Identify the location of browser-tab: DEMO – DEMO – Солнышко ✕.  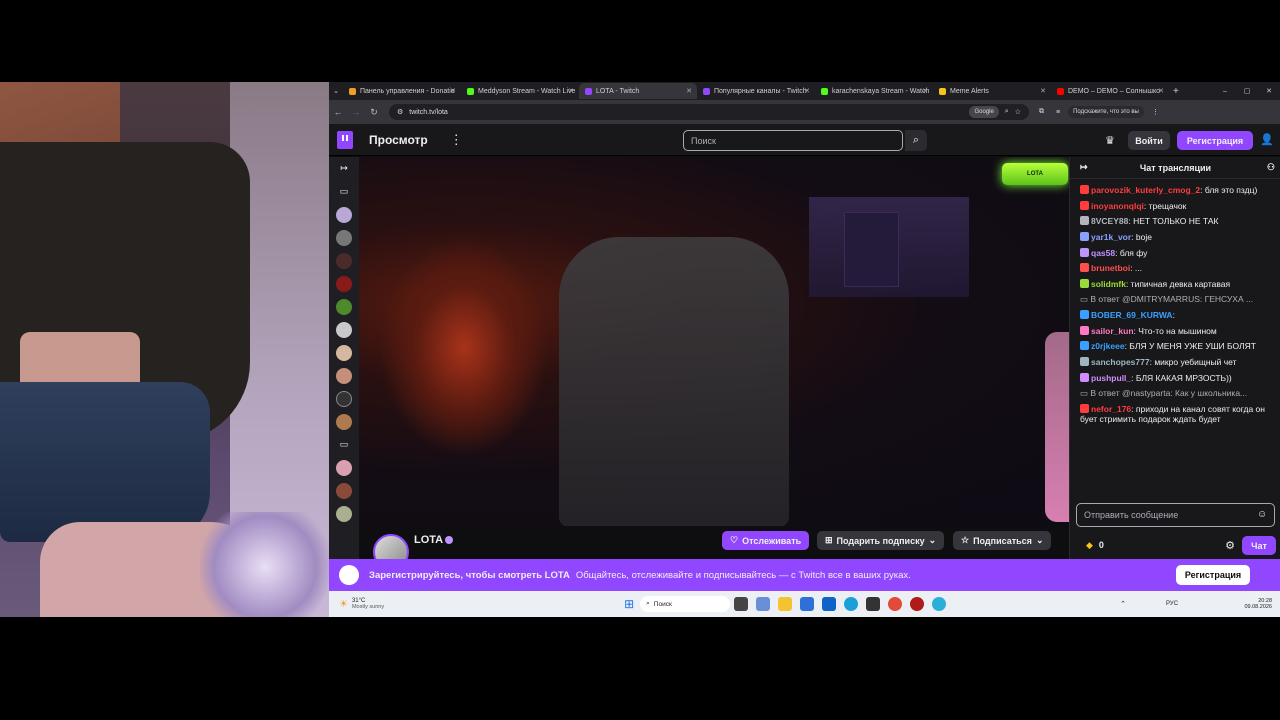
(1110, 91).